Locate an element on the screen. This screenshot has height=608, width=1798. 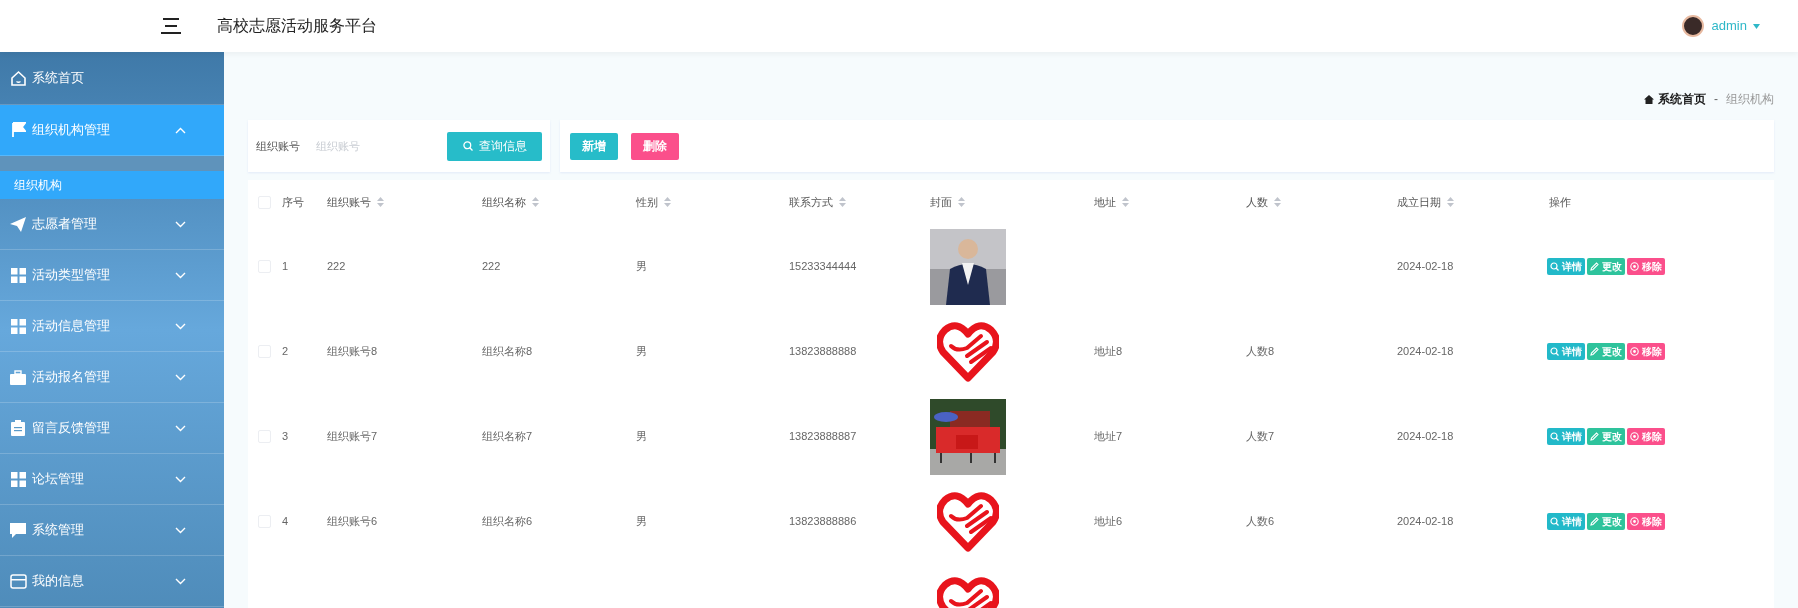
delete-button: 删除 is located at coordinates (655, 146).